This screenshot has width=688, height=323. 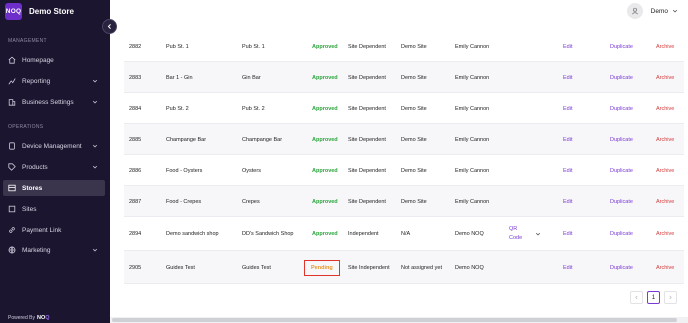 I want to click on sidebar-item-products: Products, so click(x=54, y=167).